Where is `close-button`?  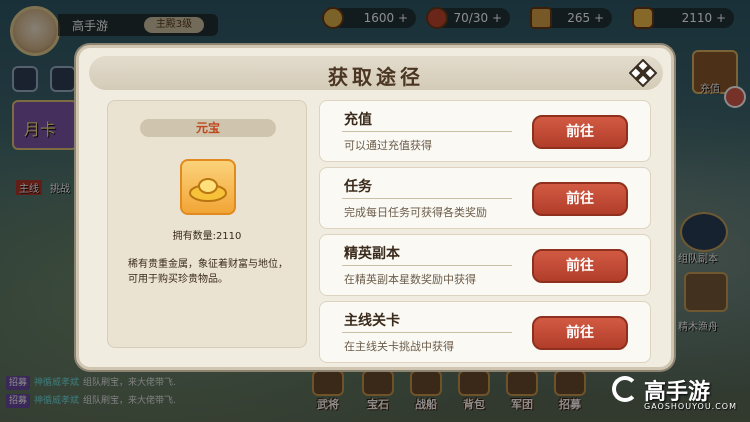
close-button is located at coordinates (643, 73).